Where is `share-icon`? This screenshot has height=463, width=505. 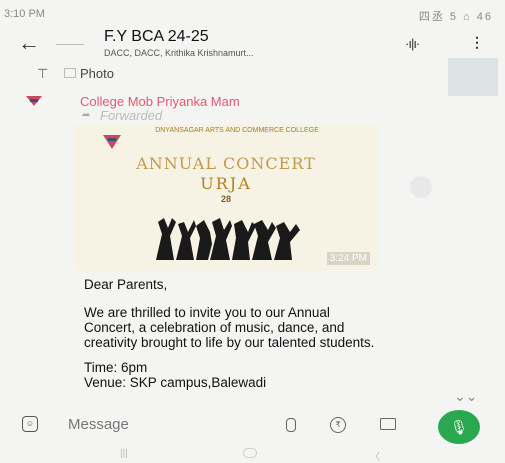
share-icon is located at coordinates (421, 187).